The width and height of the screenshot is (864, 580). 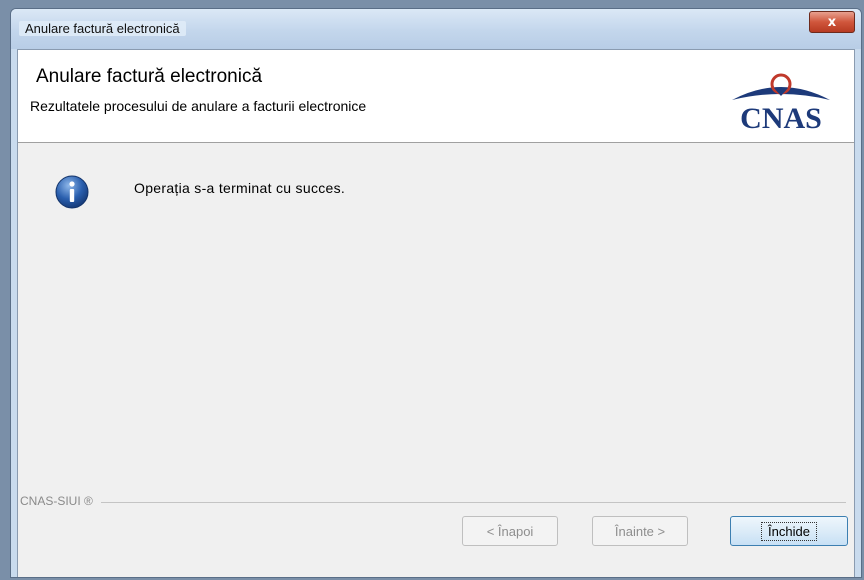 I want to click on close-button-label: Închide, so click(x=789, y=531).